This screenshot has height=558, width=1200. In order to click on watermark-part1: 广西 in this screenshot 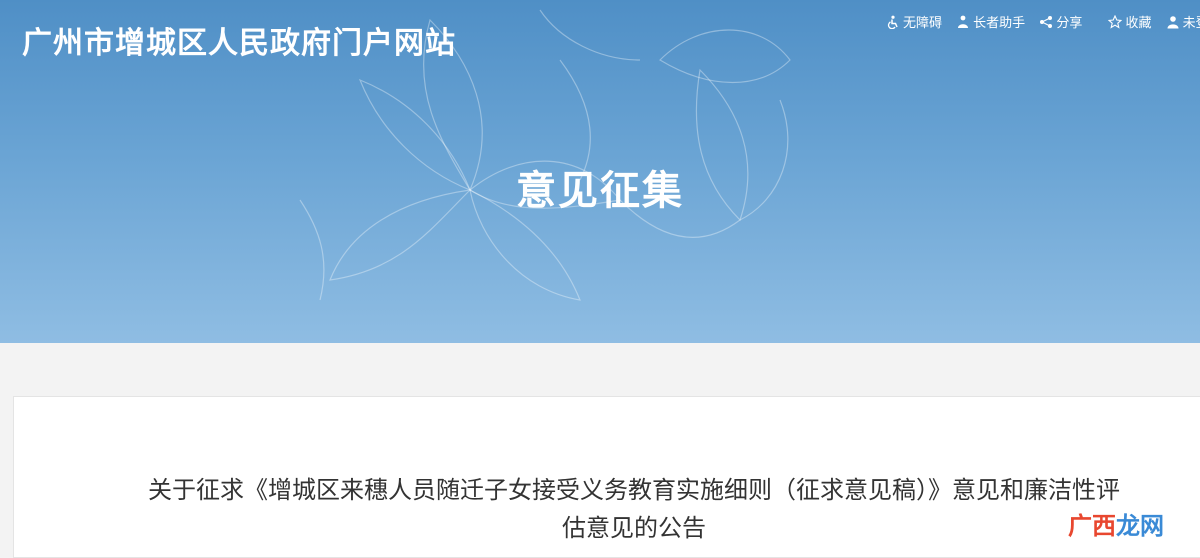, I will do `click(1092, 526)`.